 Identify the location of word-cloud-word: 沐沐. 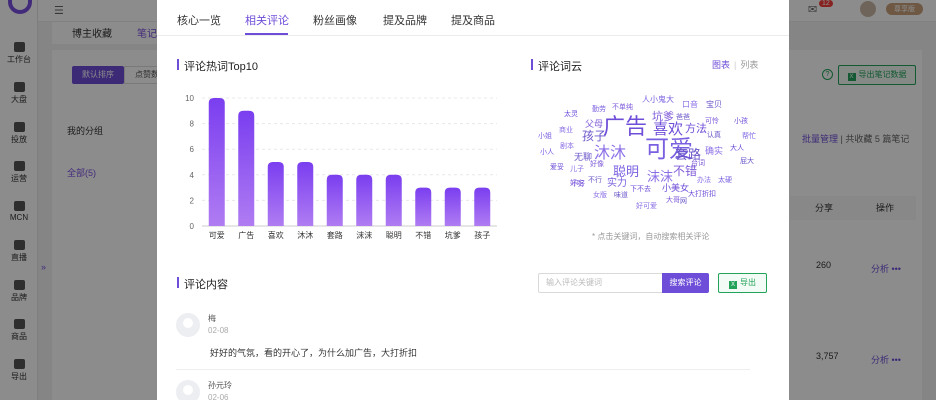
(610, 154).